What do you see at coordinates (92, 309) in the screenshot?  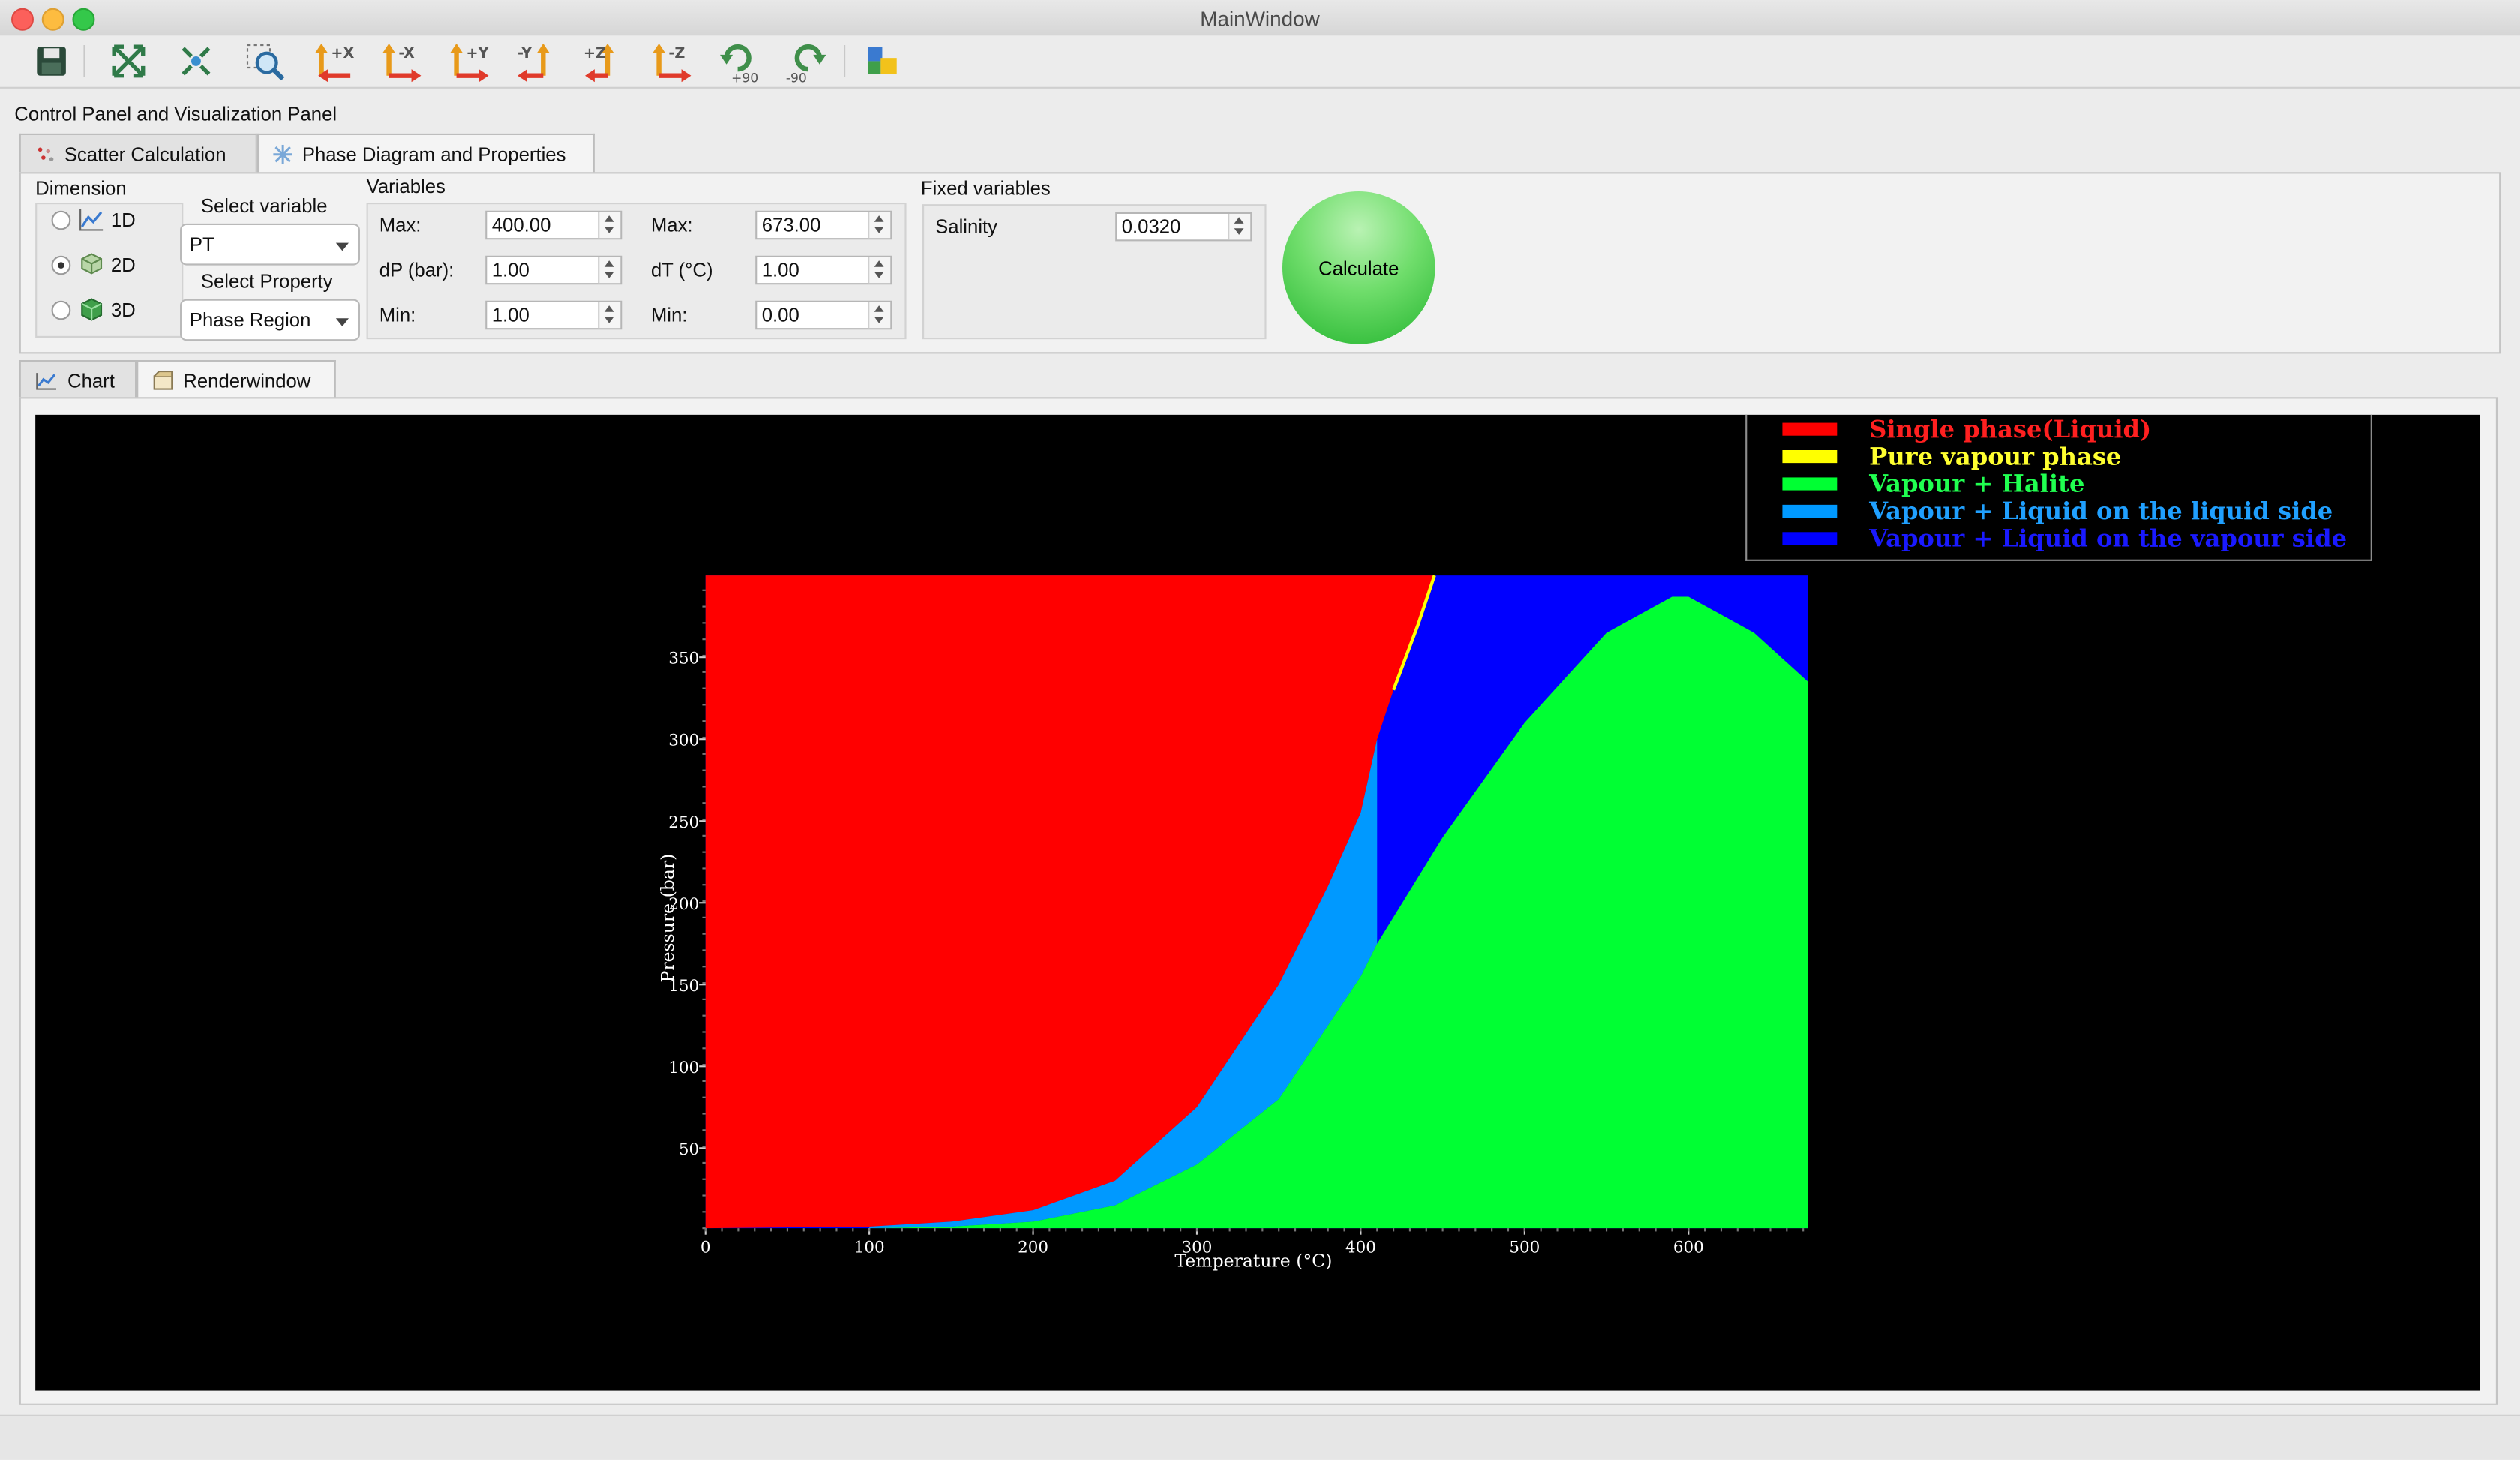 I see `cube-icon` at bounding box center [92, 309].